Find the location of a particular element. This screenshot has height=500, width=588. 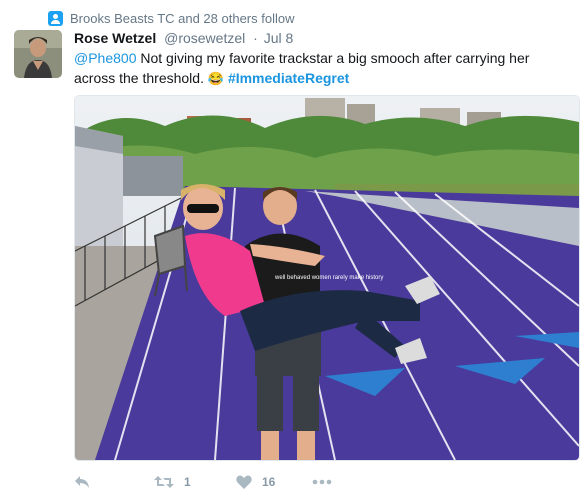

mention-link: @Phe800 is located at coordinates (105, 58).